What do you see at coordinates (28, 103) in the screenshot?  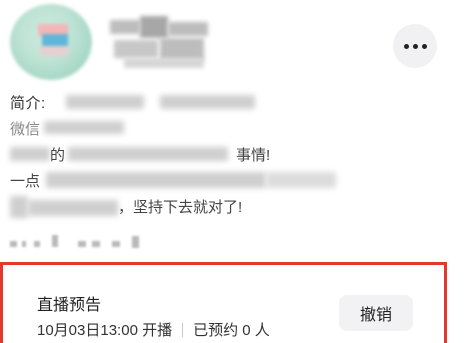 I see `bio-label: 简介:` at bounding box center [28, 103].